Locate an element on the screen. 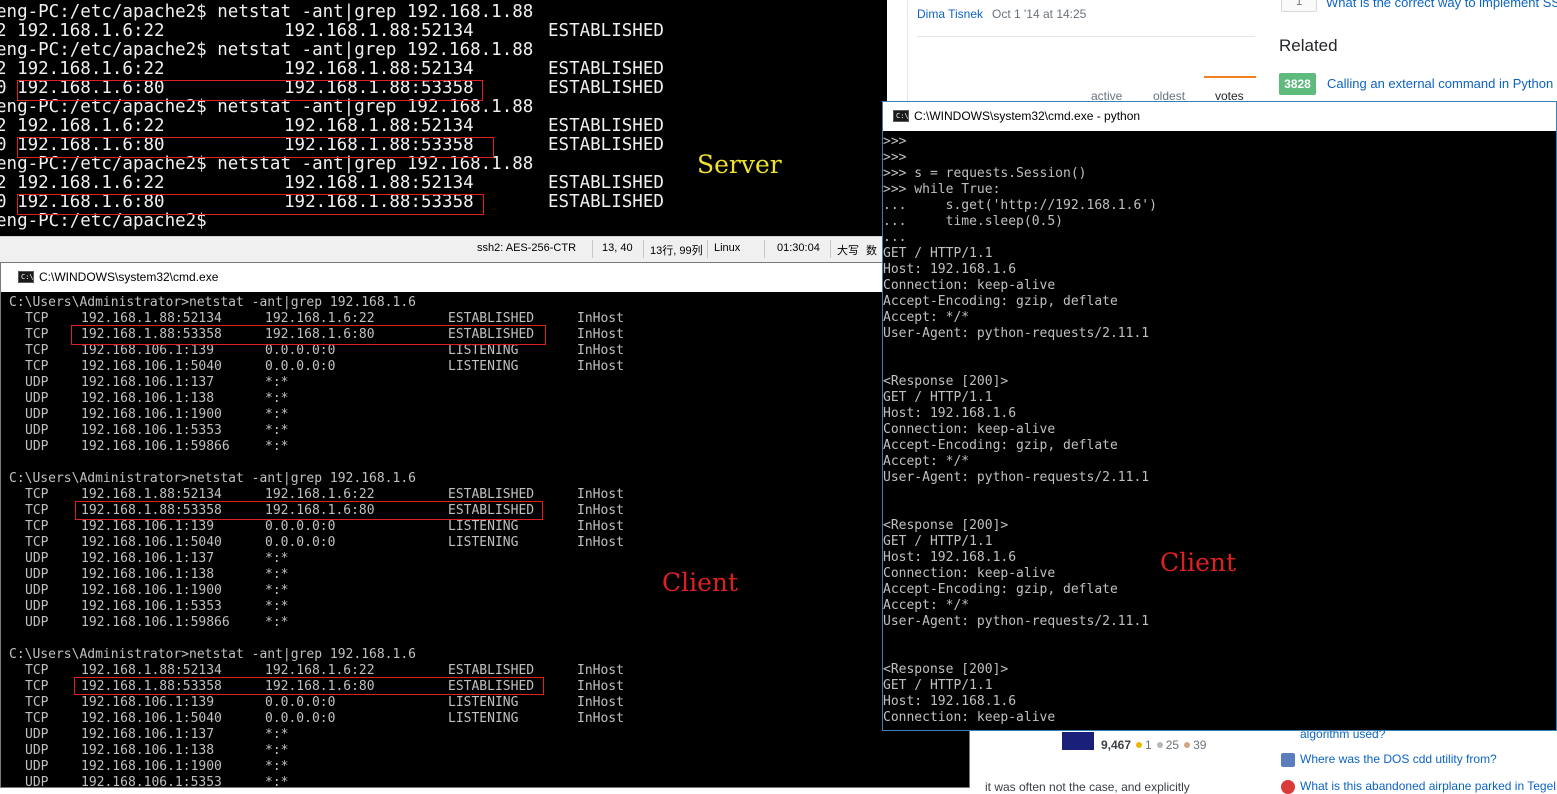 The width and height of the screenshot is (1557, 794). aviation-site-icon is located at coordinates (1288, 787).